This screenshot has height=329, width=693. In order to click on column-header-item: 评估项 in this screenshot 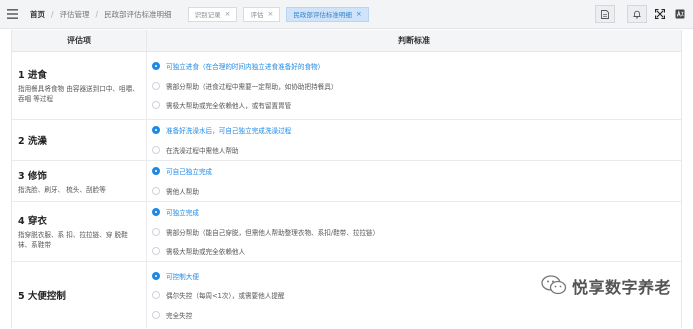, I will do `click(79, 40)`.